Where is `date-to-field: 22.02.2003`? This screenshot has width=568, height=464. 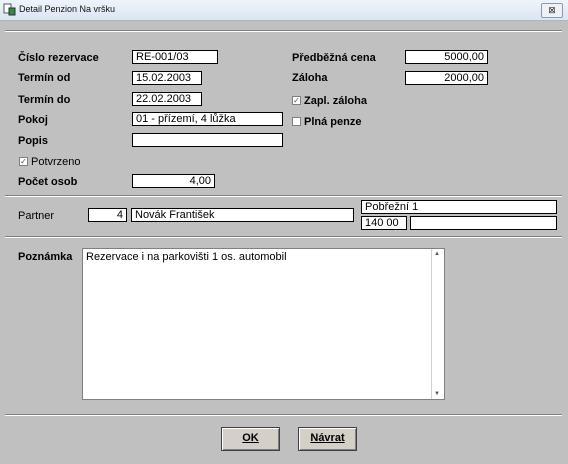 date-to-field: 22.02.2003 is located at coordinates (167, 99).